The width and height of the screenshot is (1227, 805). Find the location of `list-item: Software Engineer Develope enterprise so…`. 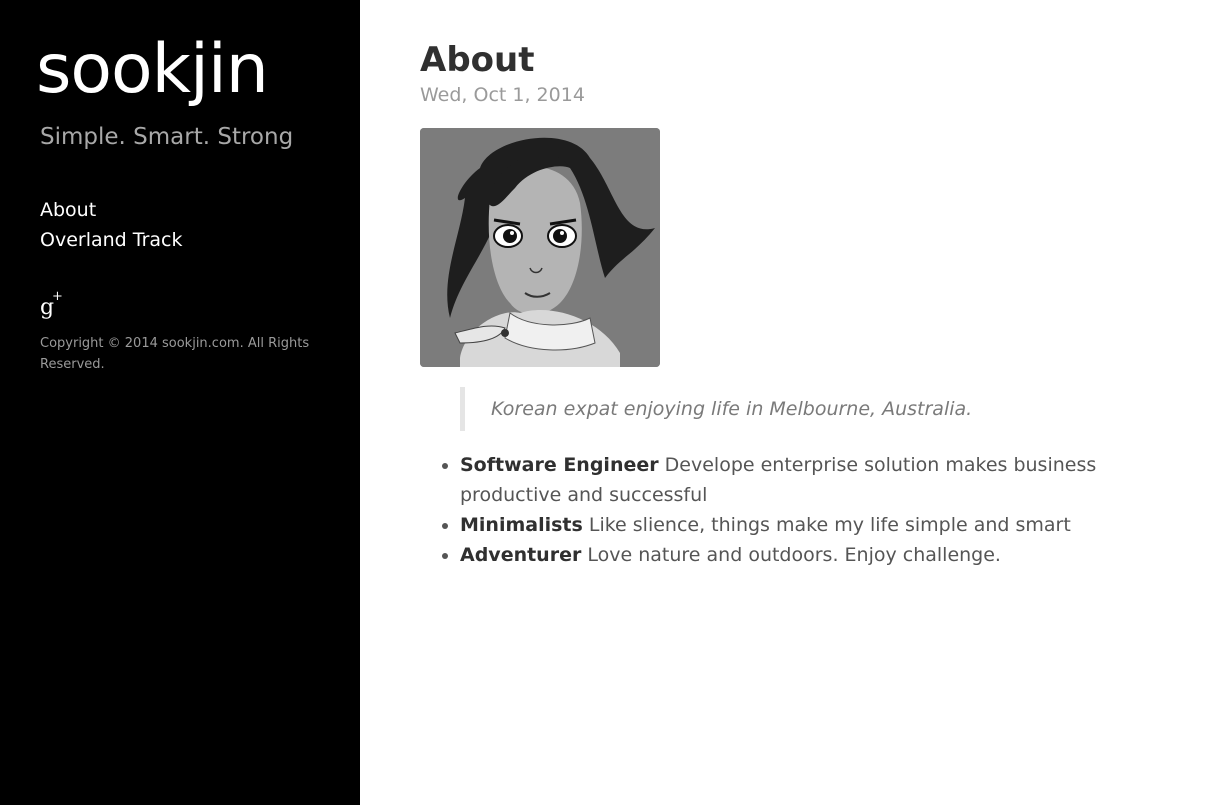

list-item: Software Engineer Develope enterprise so… is located at coordinates (815, 480).